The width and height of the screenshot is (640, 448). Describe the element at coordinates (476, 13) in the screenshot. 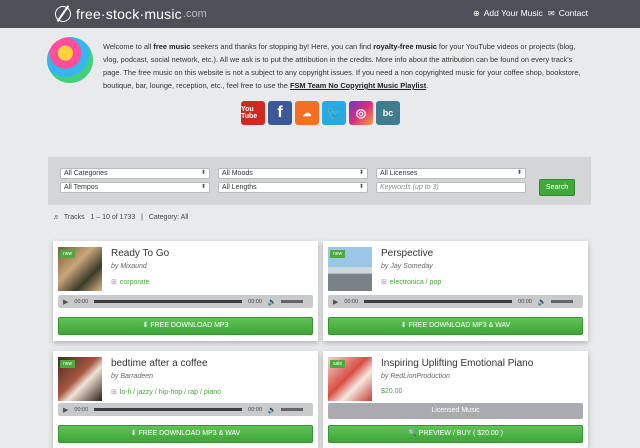

I see `plus-circle-icon: ⊕` at that location.